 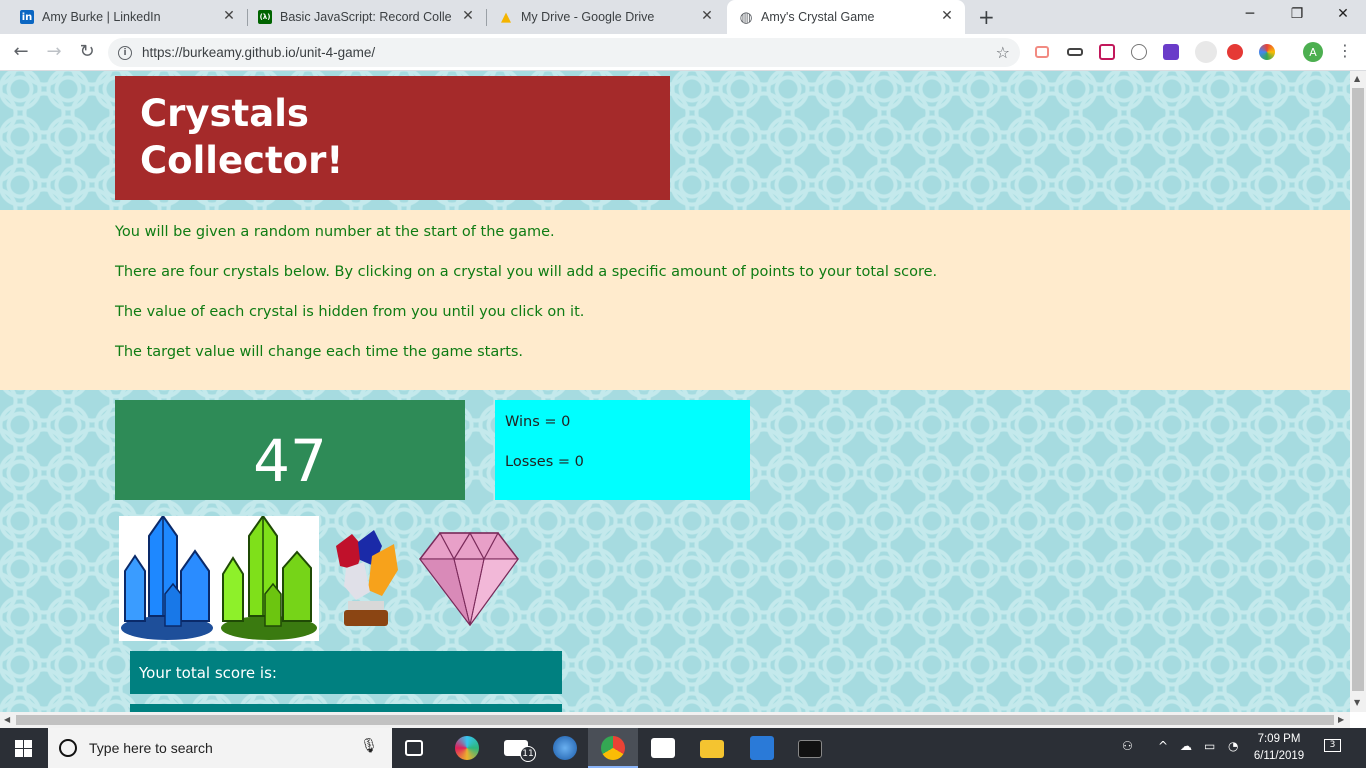 I want to click on battery-icon: ▭, so click(x=1209, y=746).